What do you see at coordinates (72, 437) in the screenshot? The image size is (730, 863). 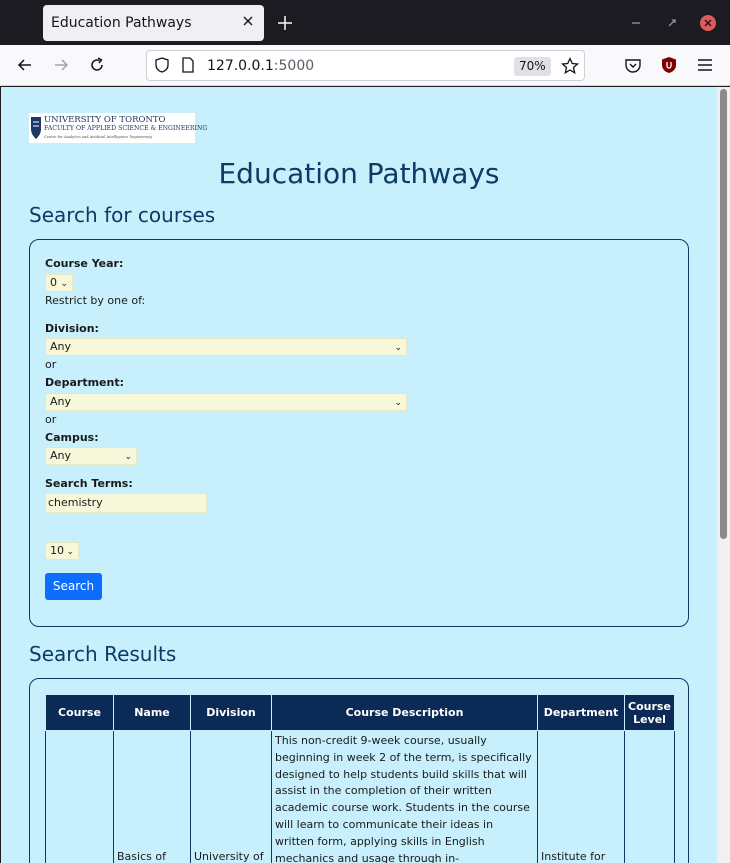 I see `campus-label: Campus:` at bounding box center [72, 437].